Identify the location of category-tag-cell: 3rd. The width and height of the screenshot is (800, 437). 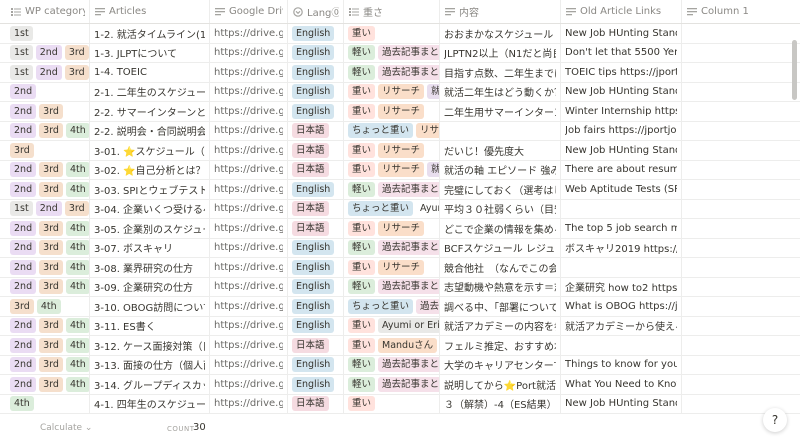
(45, 150).